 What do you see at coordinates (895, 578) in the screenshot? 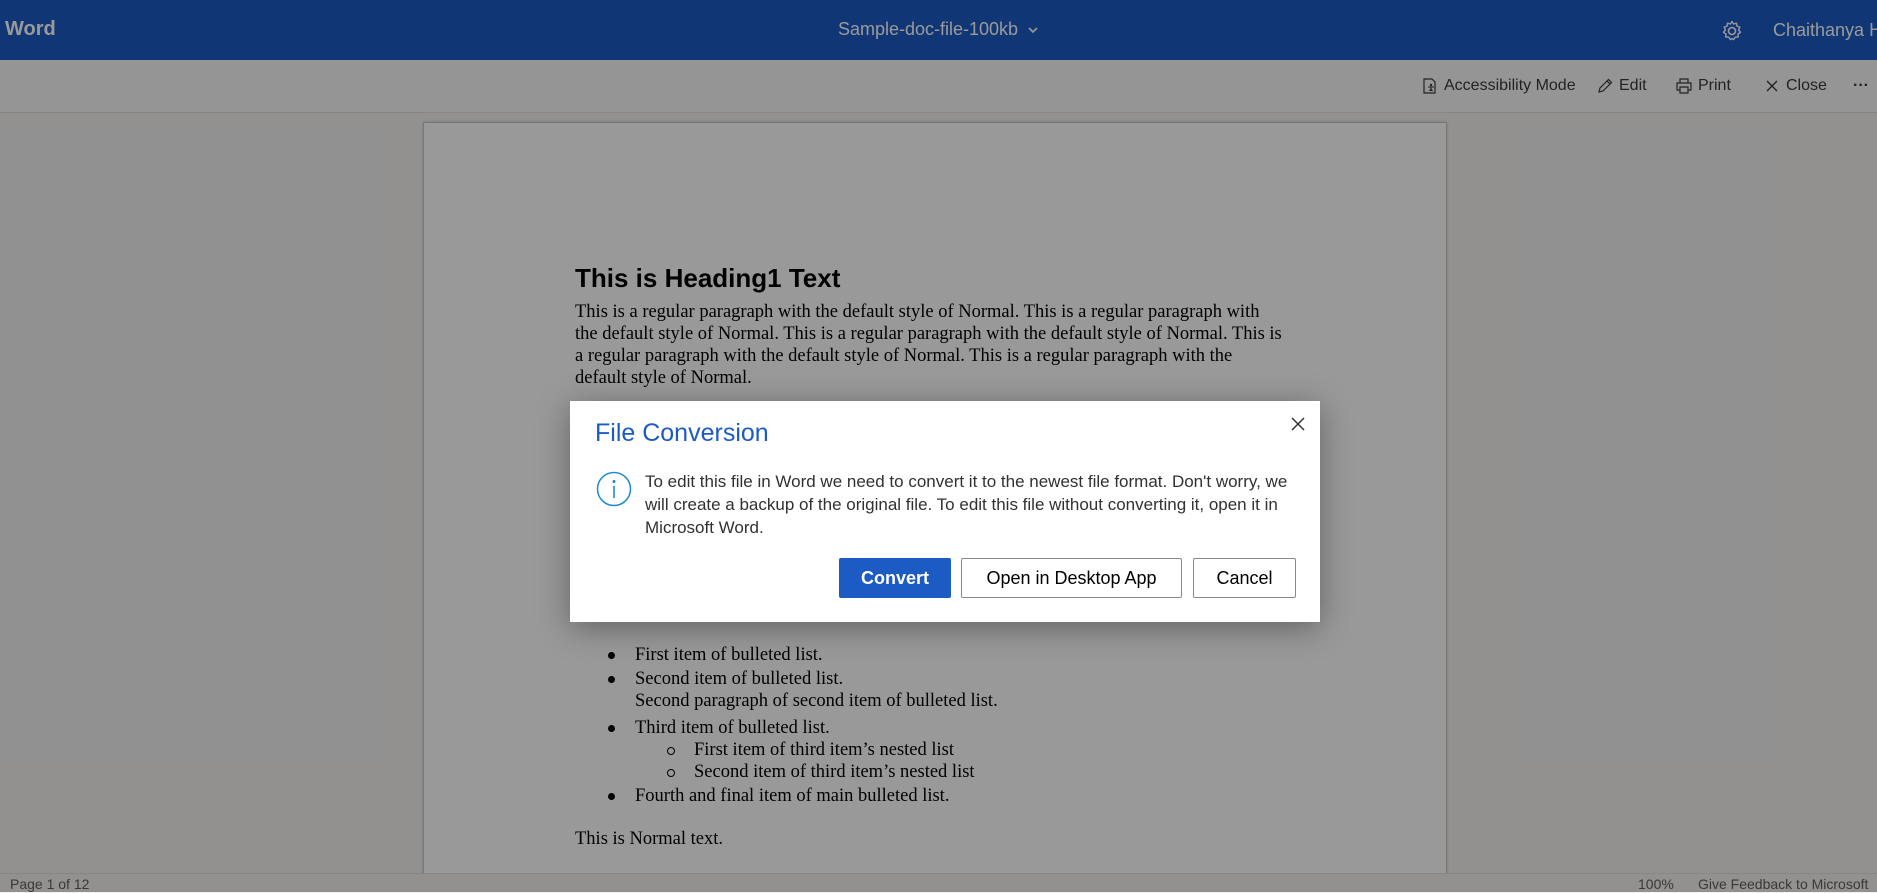
I see `convert-button: Convert` at bounding box center [895, 578].